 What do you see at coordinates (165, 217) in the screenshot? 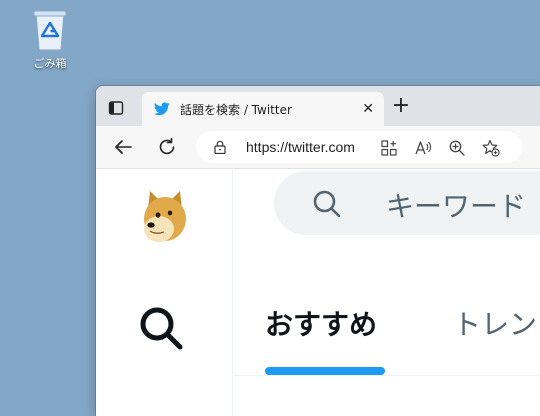
I see `doge-logo-icon` at bounding box center [165, 217].